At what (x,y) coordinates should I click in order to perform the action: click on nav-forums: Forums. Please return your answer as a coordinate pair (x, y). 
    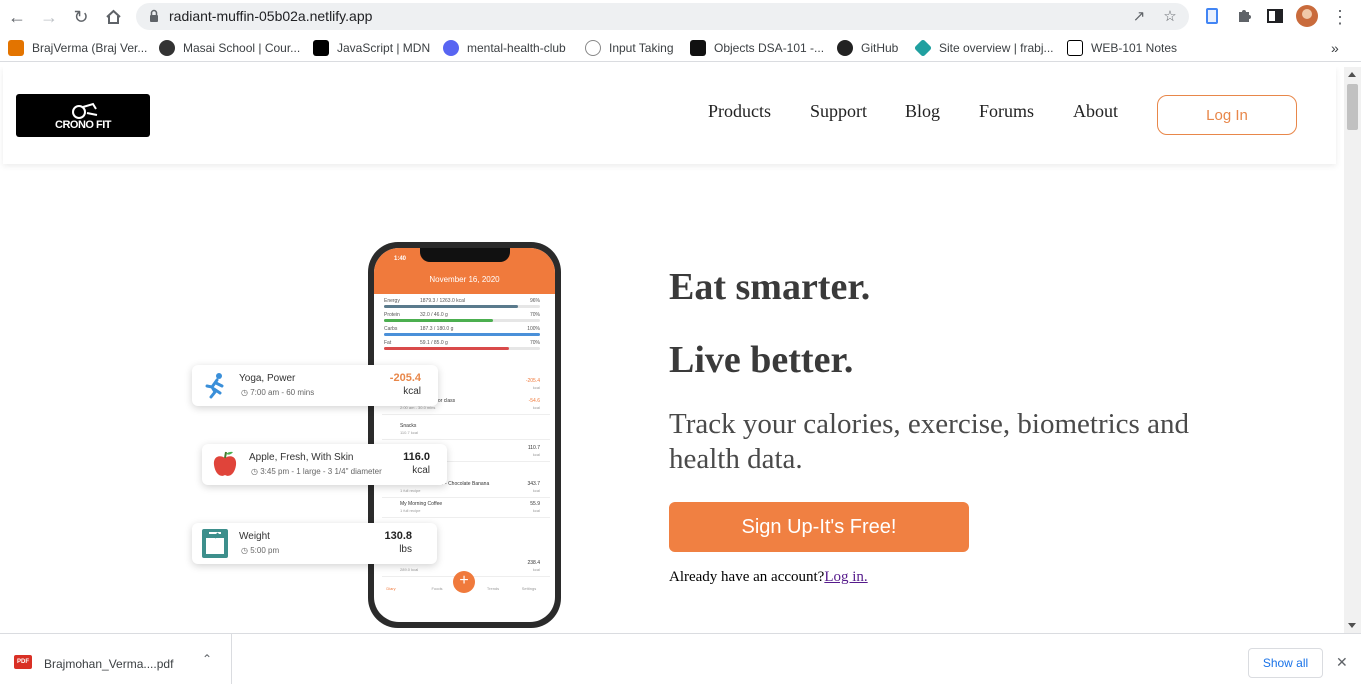
    Looking at the image, I should click on (1006, 111).